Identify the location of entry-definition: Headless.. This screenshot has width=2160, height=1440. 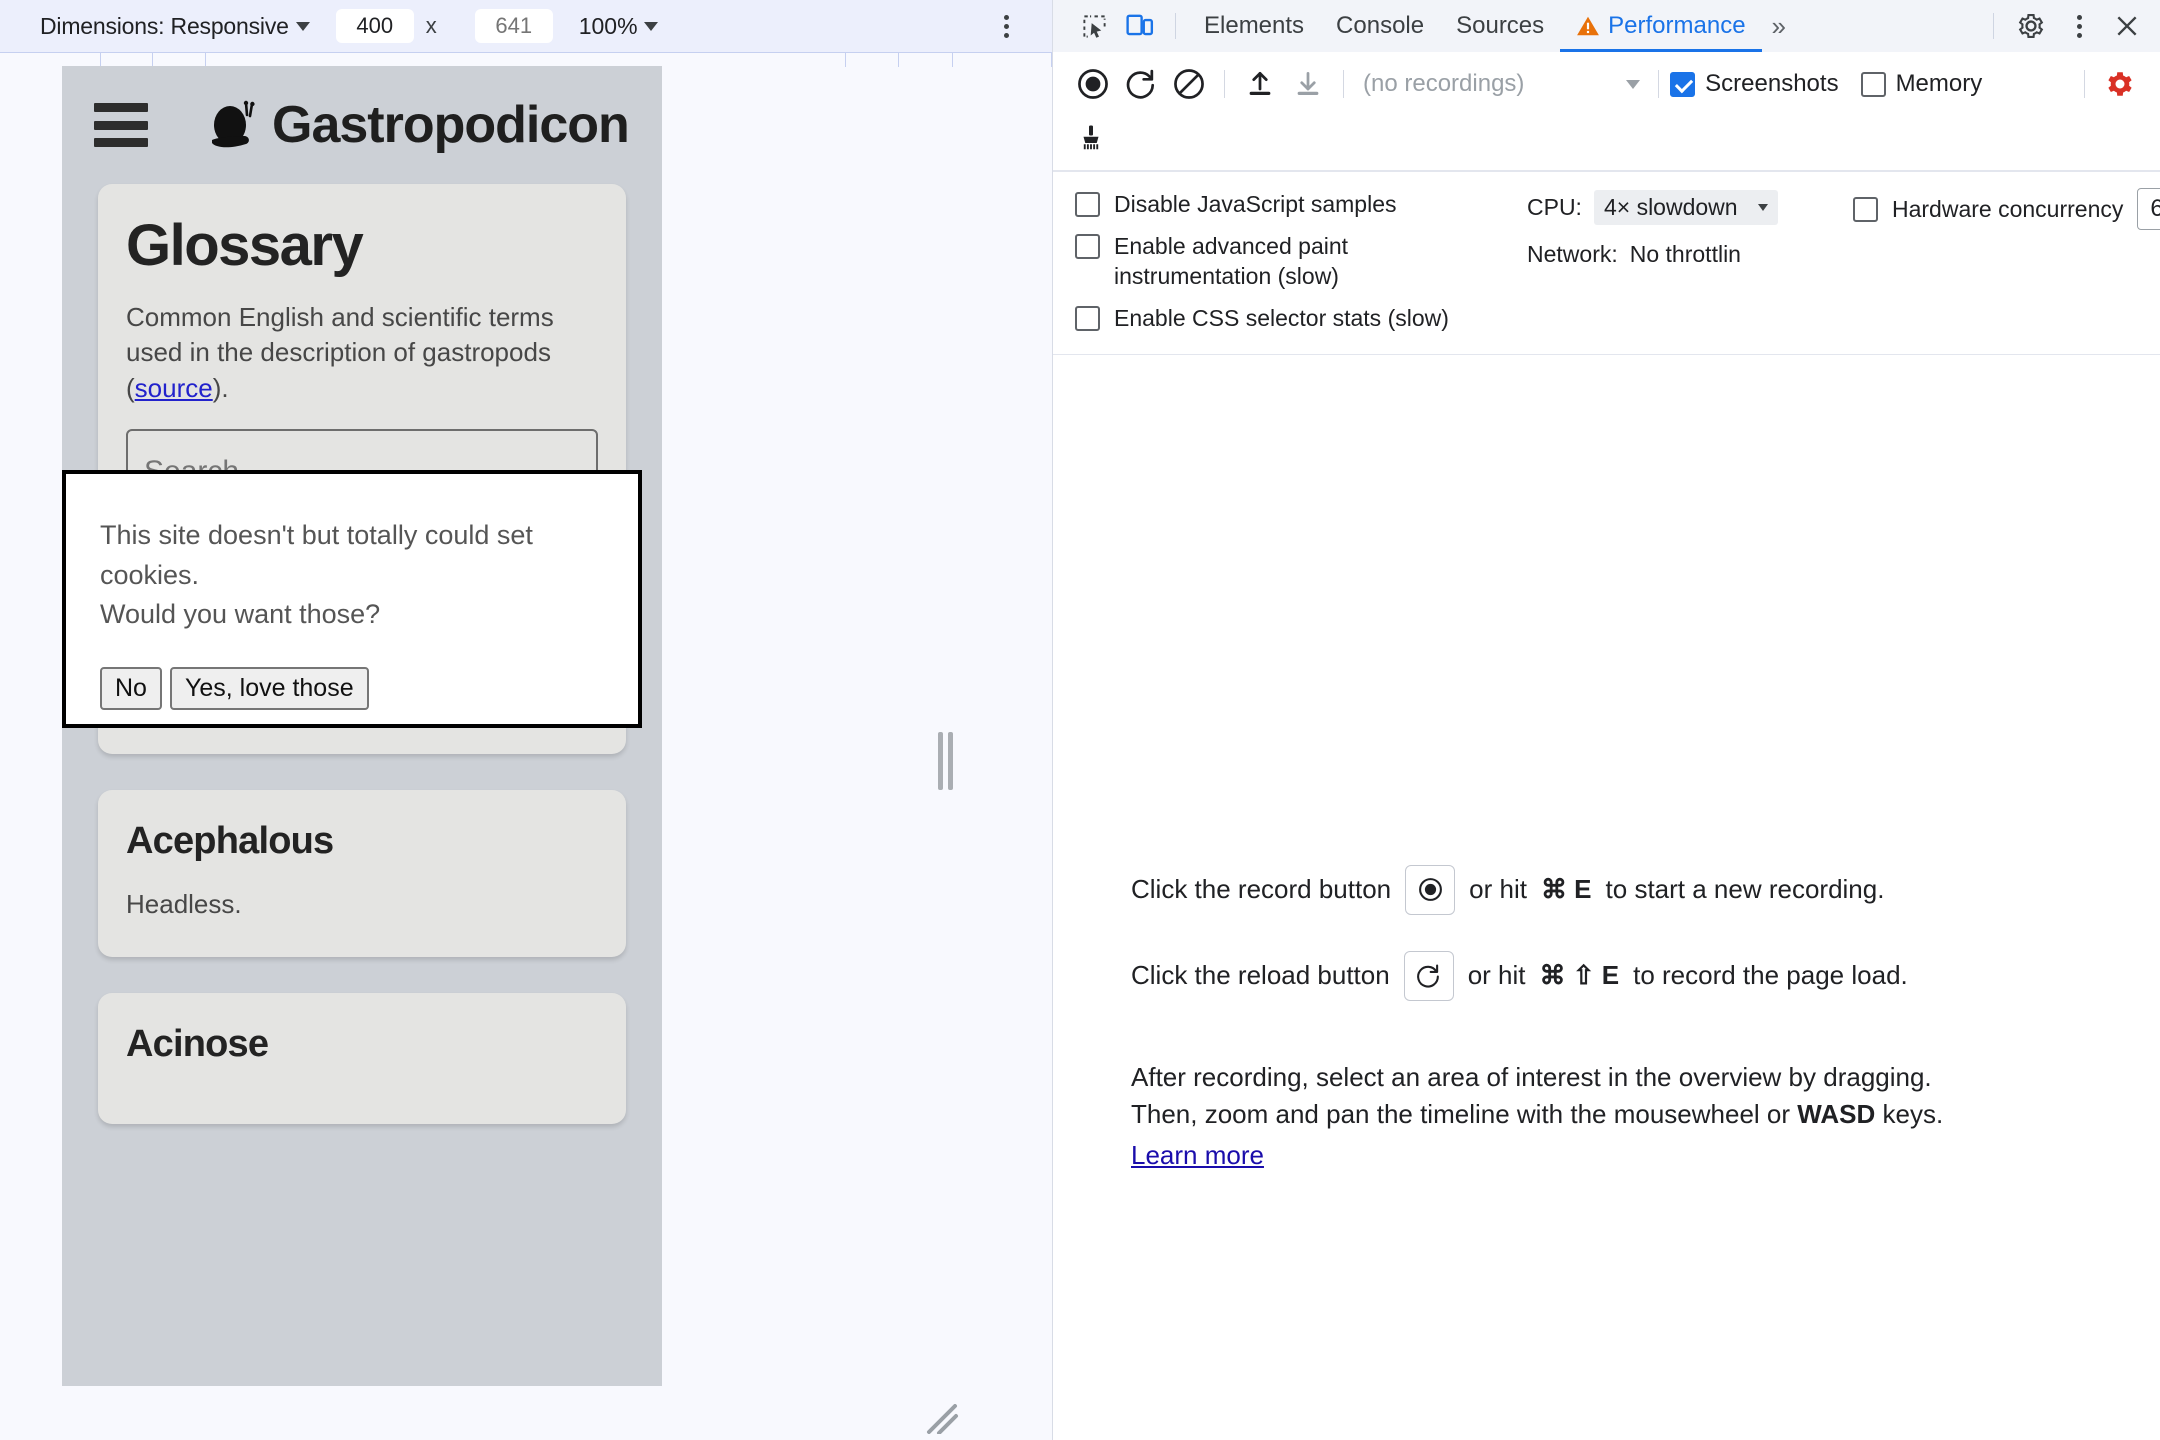
(184, 904).